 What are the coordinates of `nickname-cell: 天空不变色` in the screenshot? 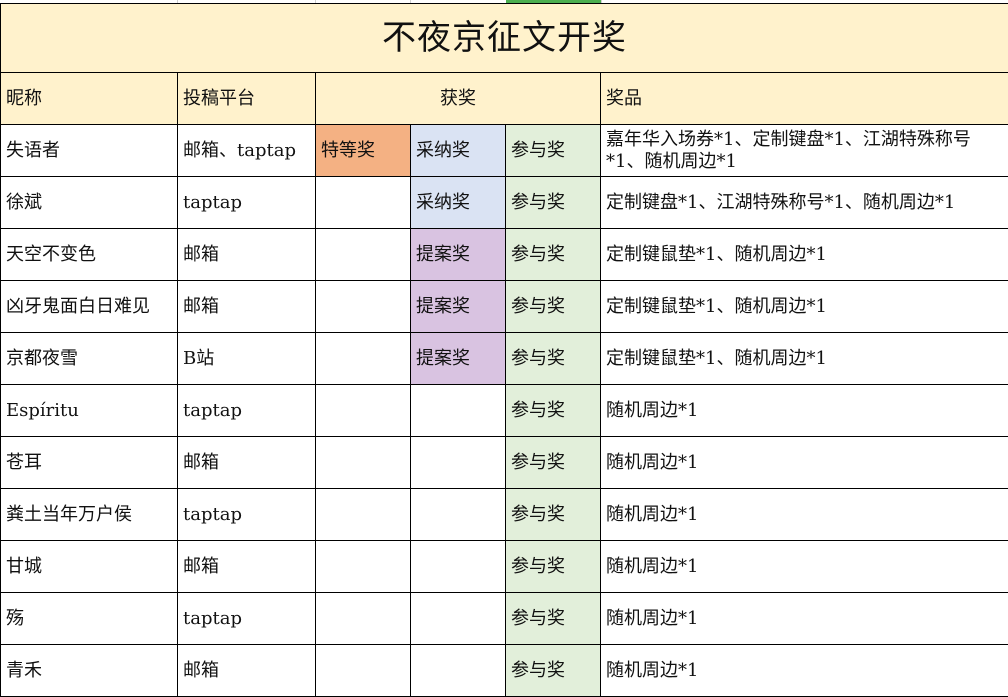 It's located at (89, 255).